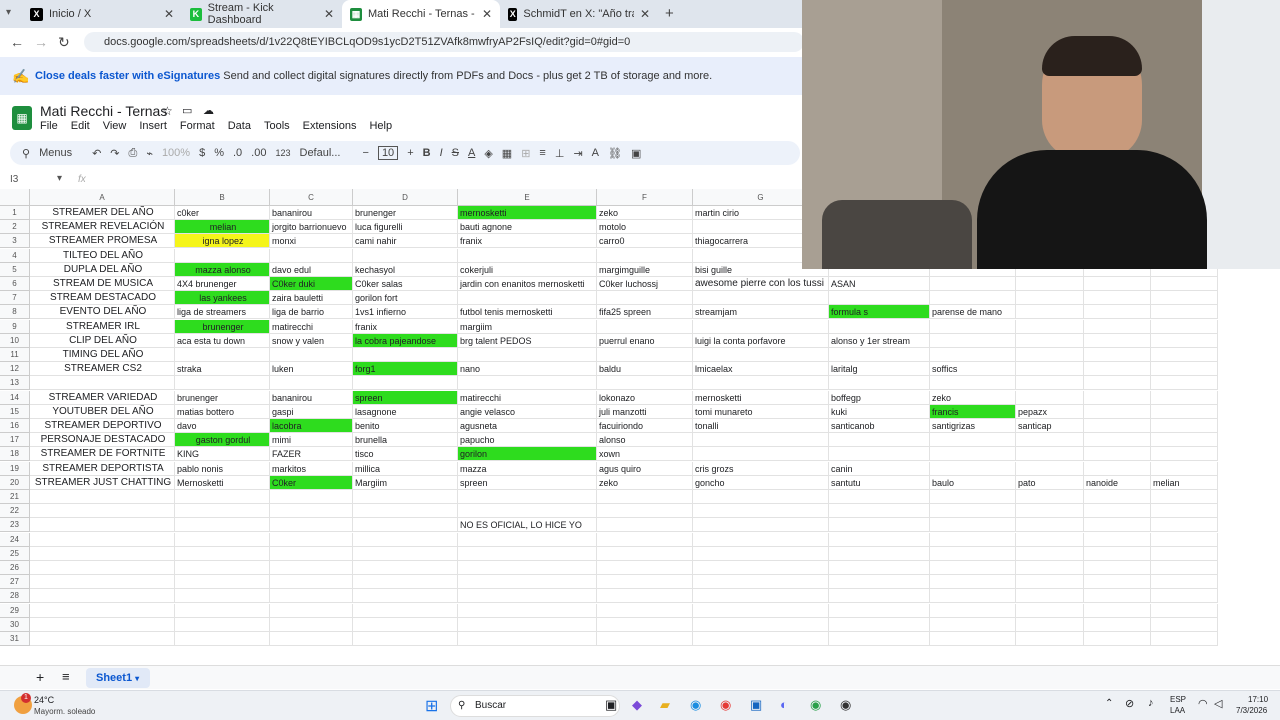 The width and height of the screenshot is (1280, 720). Describe the element at coordinates (527, 440) in the screenshot. I see `cell: papucho` at that location.